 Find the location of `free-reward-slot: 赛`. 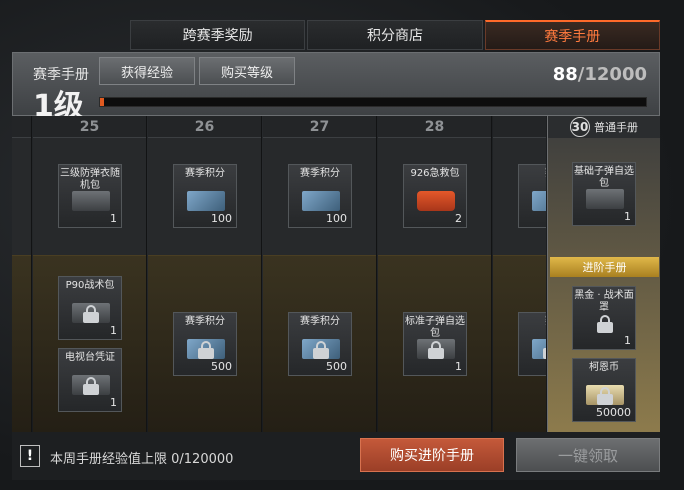

free-reward-slot: 赛 is located at coordinates (519, 197).